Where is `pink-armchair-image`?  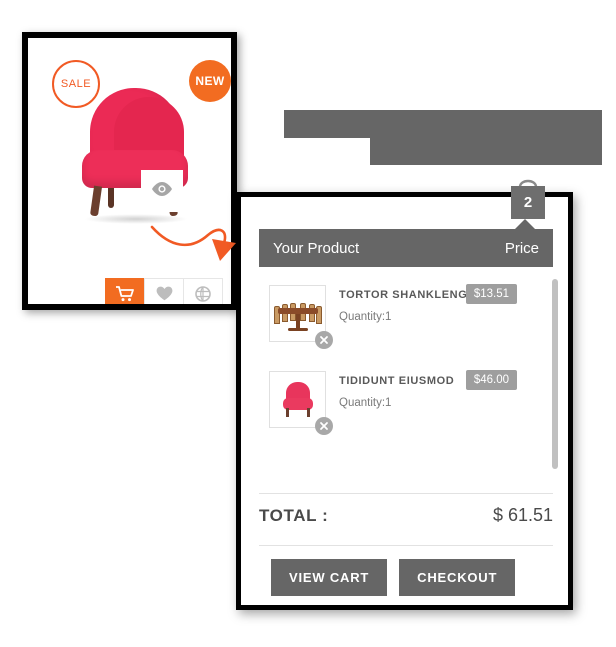 pink-armchair-image is located at coordinates (298, 401).